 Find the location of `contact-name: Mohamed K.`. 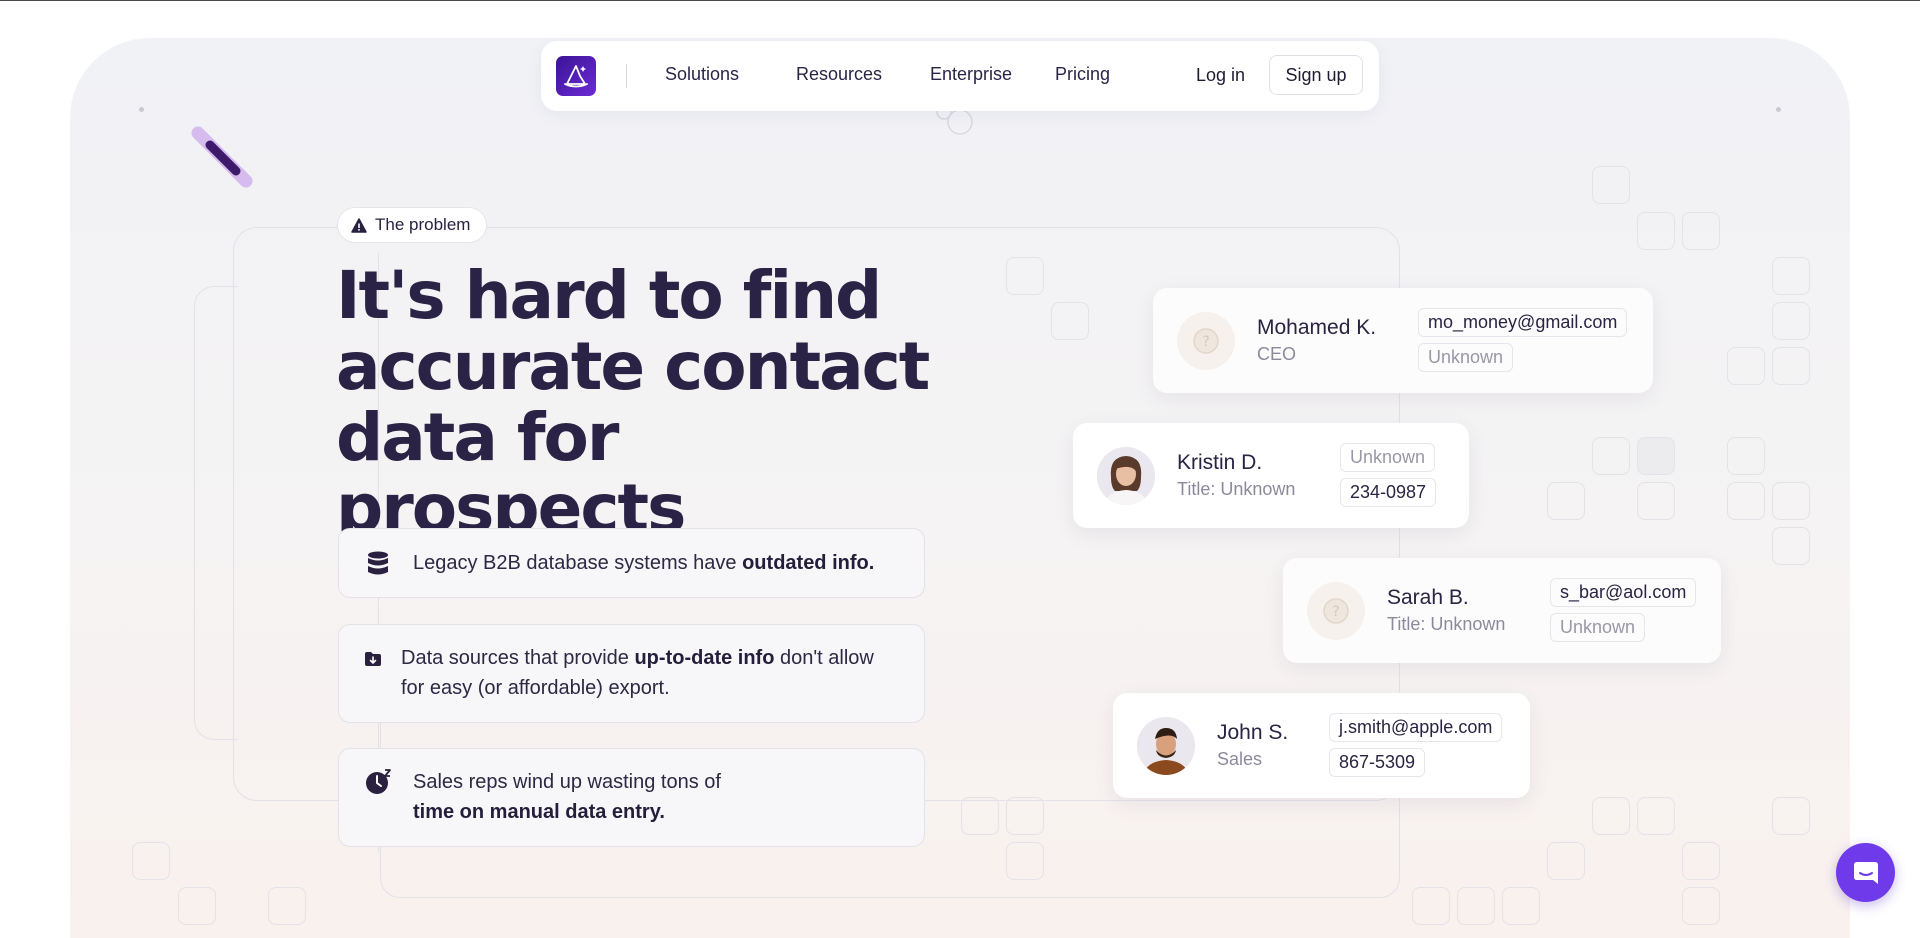

contact-name: Mohamed K. is located at coordinates (1317, 327).